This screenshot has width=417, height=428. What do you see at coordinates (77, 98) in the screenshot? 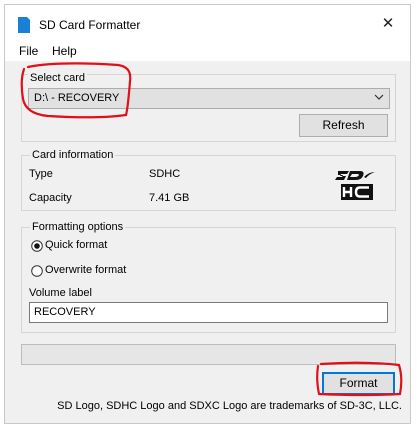
I see `card-select-value: D:\ - RECOVERY` at bounding box center [77, 98].